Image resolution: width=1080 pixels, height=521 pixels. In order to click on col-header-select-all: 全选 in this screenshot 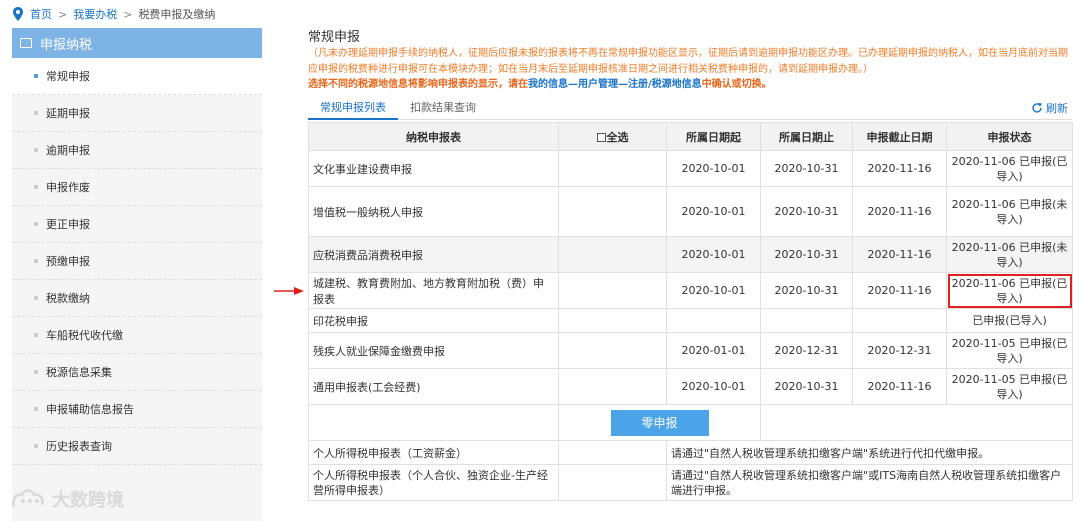, I will do `click(612, 136)`.